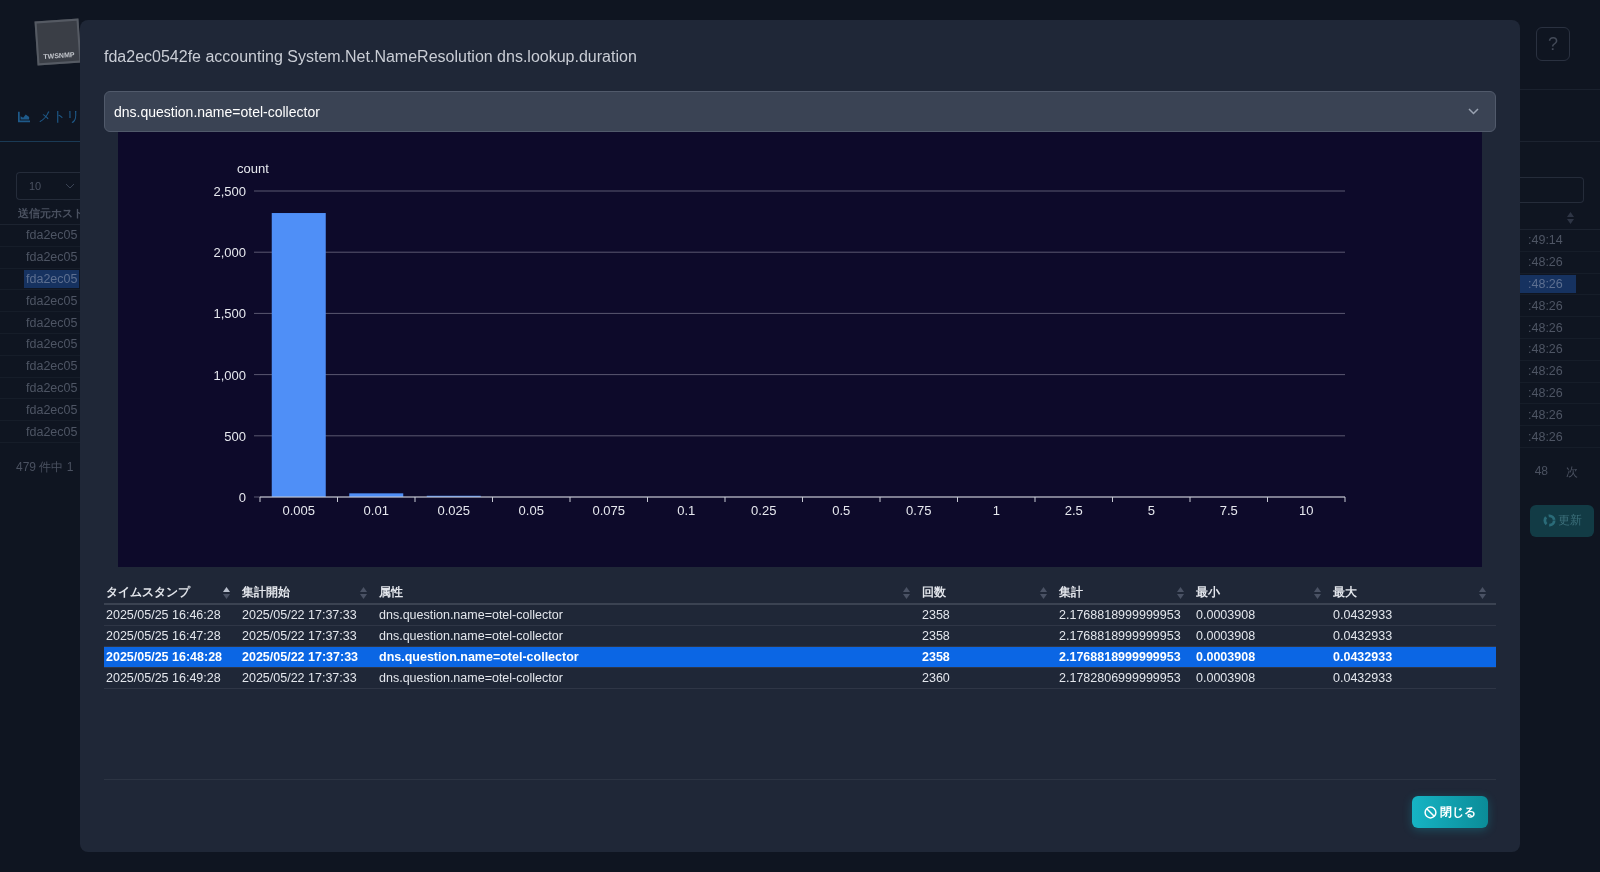  I want to click on table-cell-text: 2025/05/25 16:47:28, so click(163, 636).